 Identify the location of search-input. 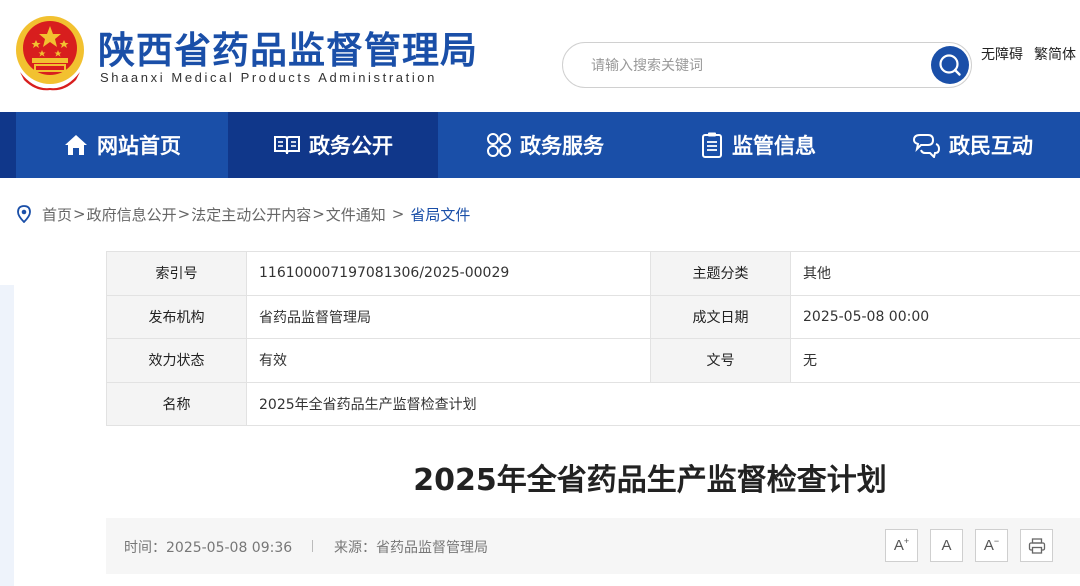
(751, 66).